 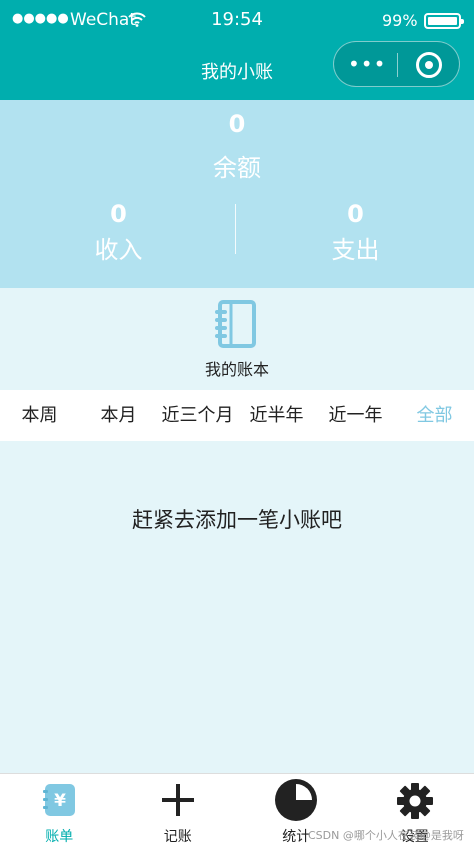 I want to click on capsule-divider, so click(x=397, y=65).